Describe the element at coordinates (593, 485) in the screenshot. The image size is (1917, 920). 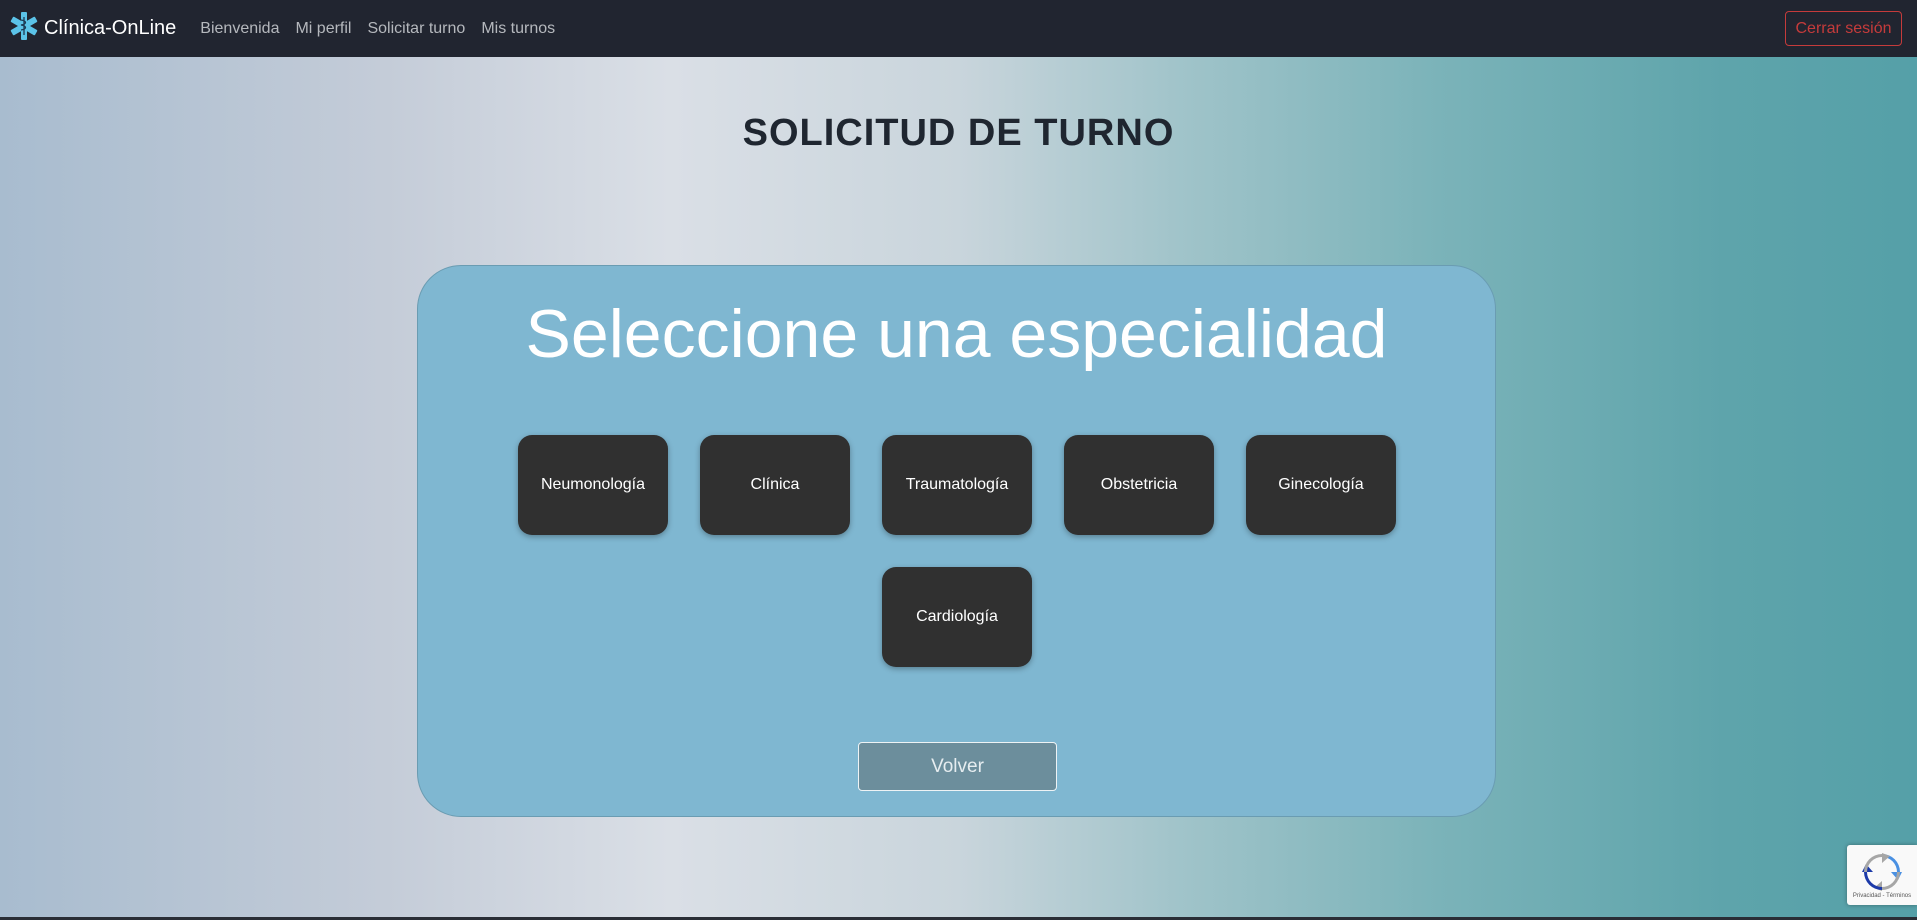
I see `specialty-button-neumonologia: Neumonología` at that location.